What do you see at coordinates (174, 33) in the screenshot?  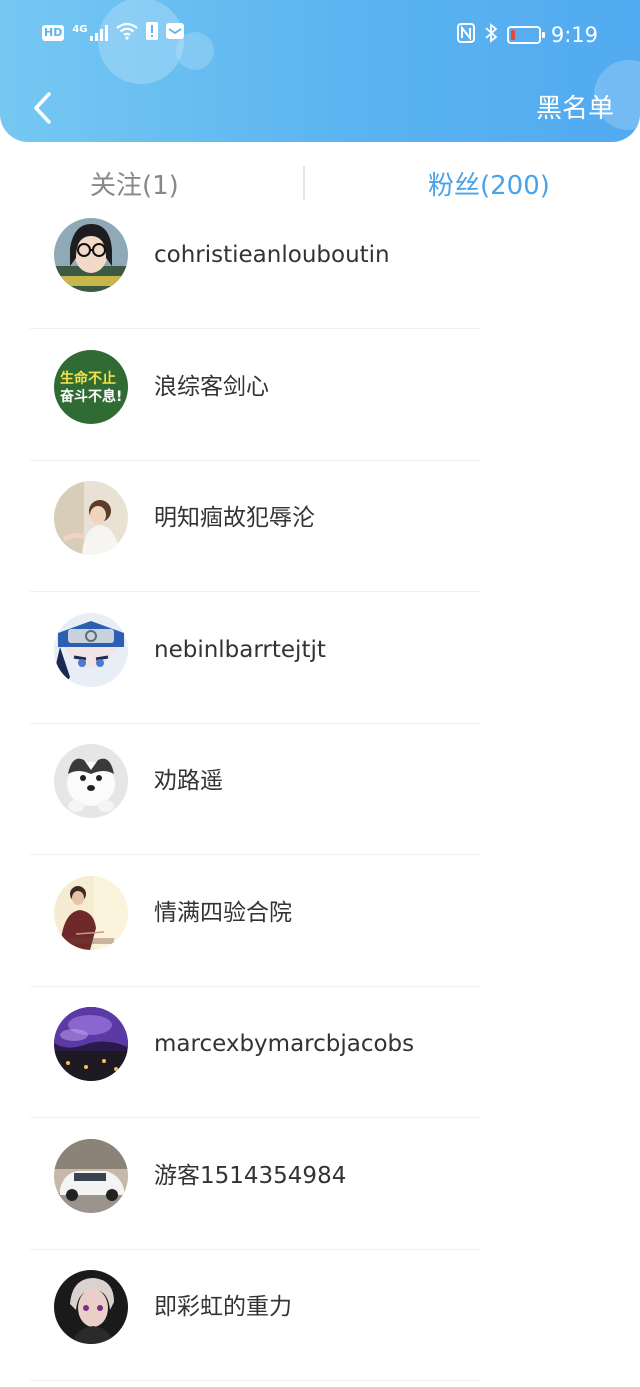 I see `message-icon` at bounding box center [174, 33].